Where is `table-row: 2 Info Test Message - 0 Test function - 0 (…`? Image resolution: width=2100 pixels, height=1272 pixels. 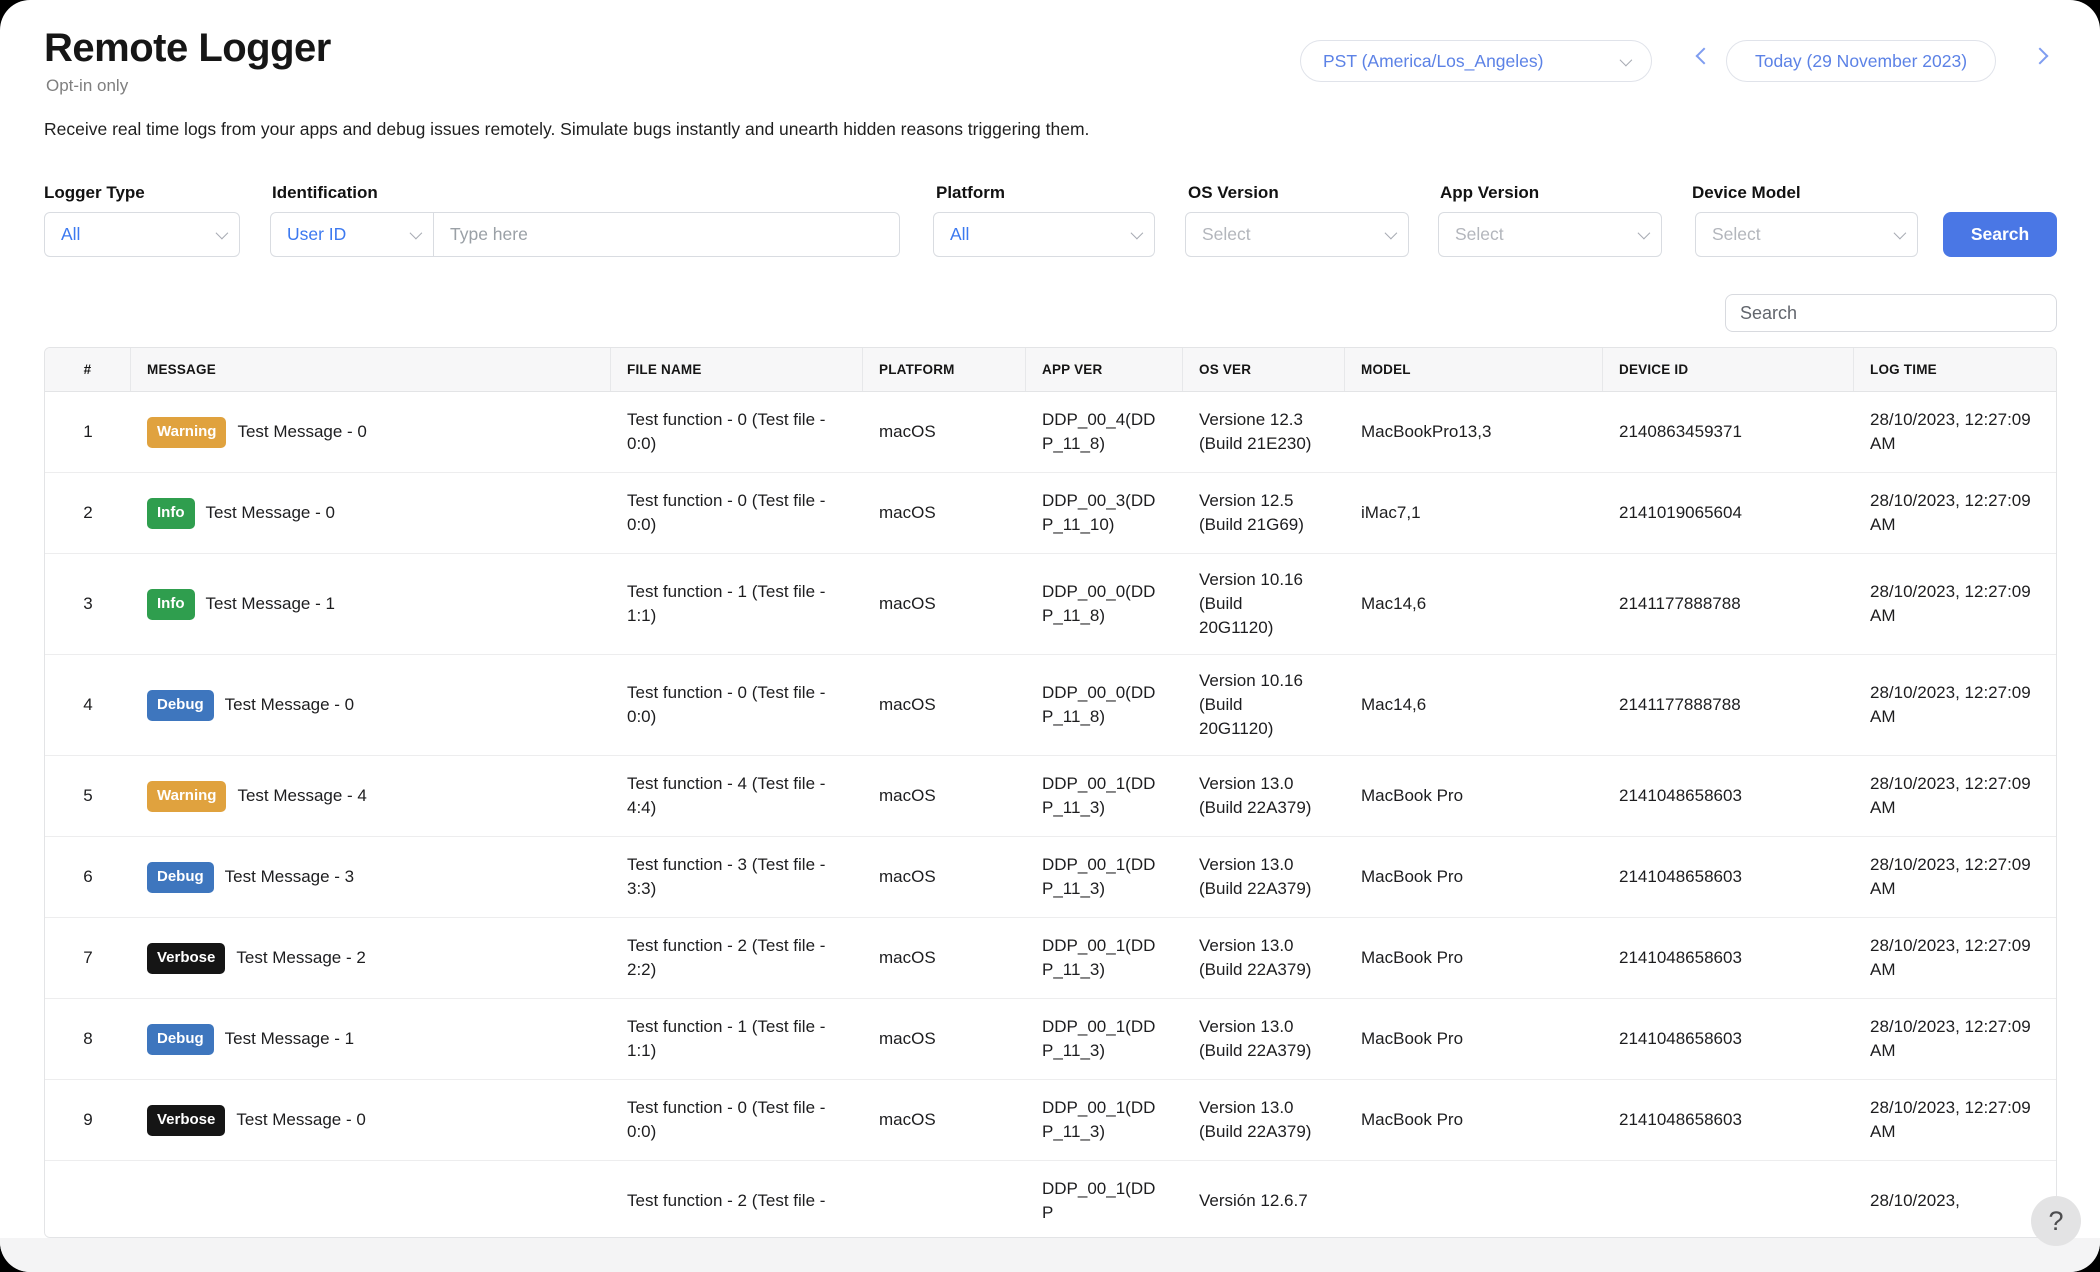
table-row: 2 Info Test Message - 0 Test function - 0 (… is located at coordinates (1050, 512).